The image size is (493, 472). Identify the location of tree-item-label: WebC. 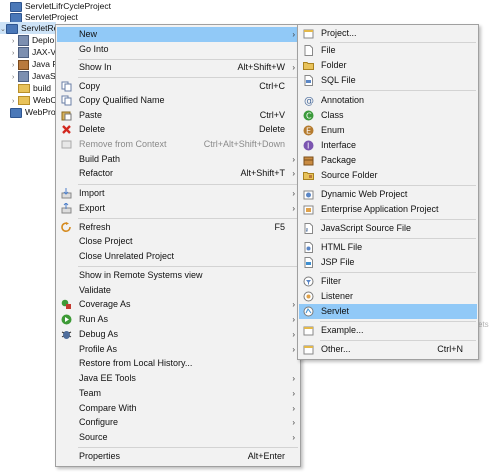
(45, 100).